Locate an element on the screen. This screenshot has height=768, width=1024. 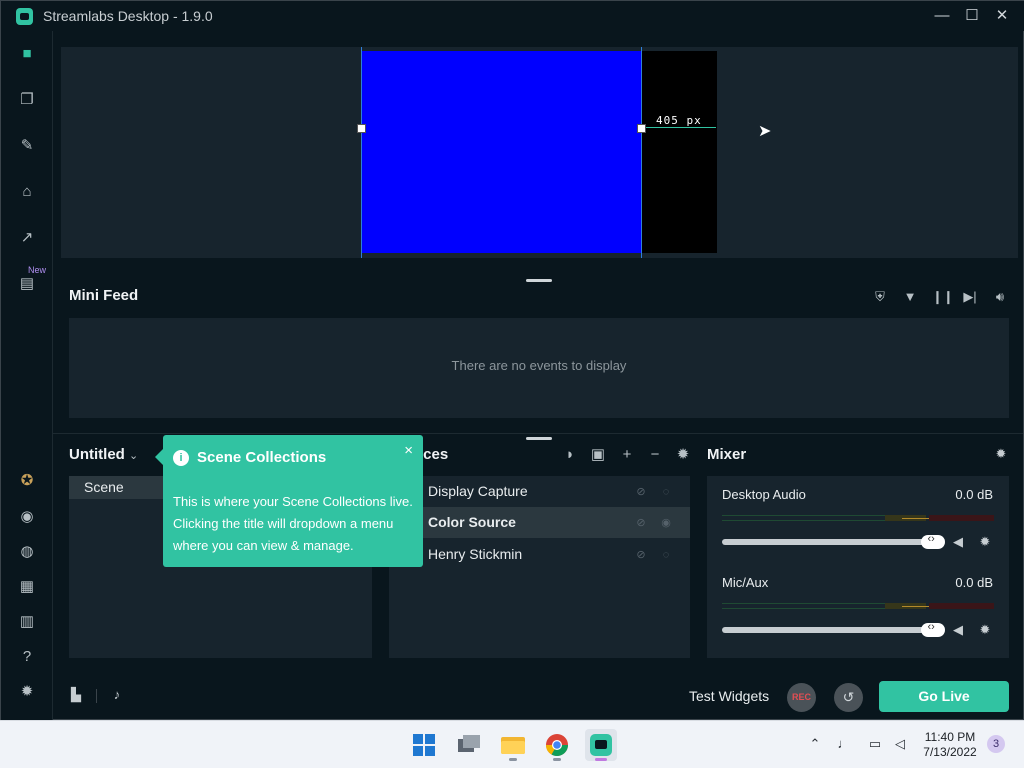
footer-divider is located at coordinates (96, 696).